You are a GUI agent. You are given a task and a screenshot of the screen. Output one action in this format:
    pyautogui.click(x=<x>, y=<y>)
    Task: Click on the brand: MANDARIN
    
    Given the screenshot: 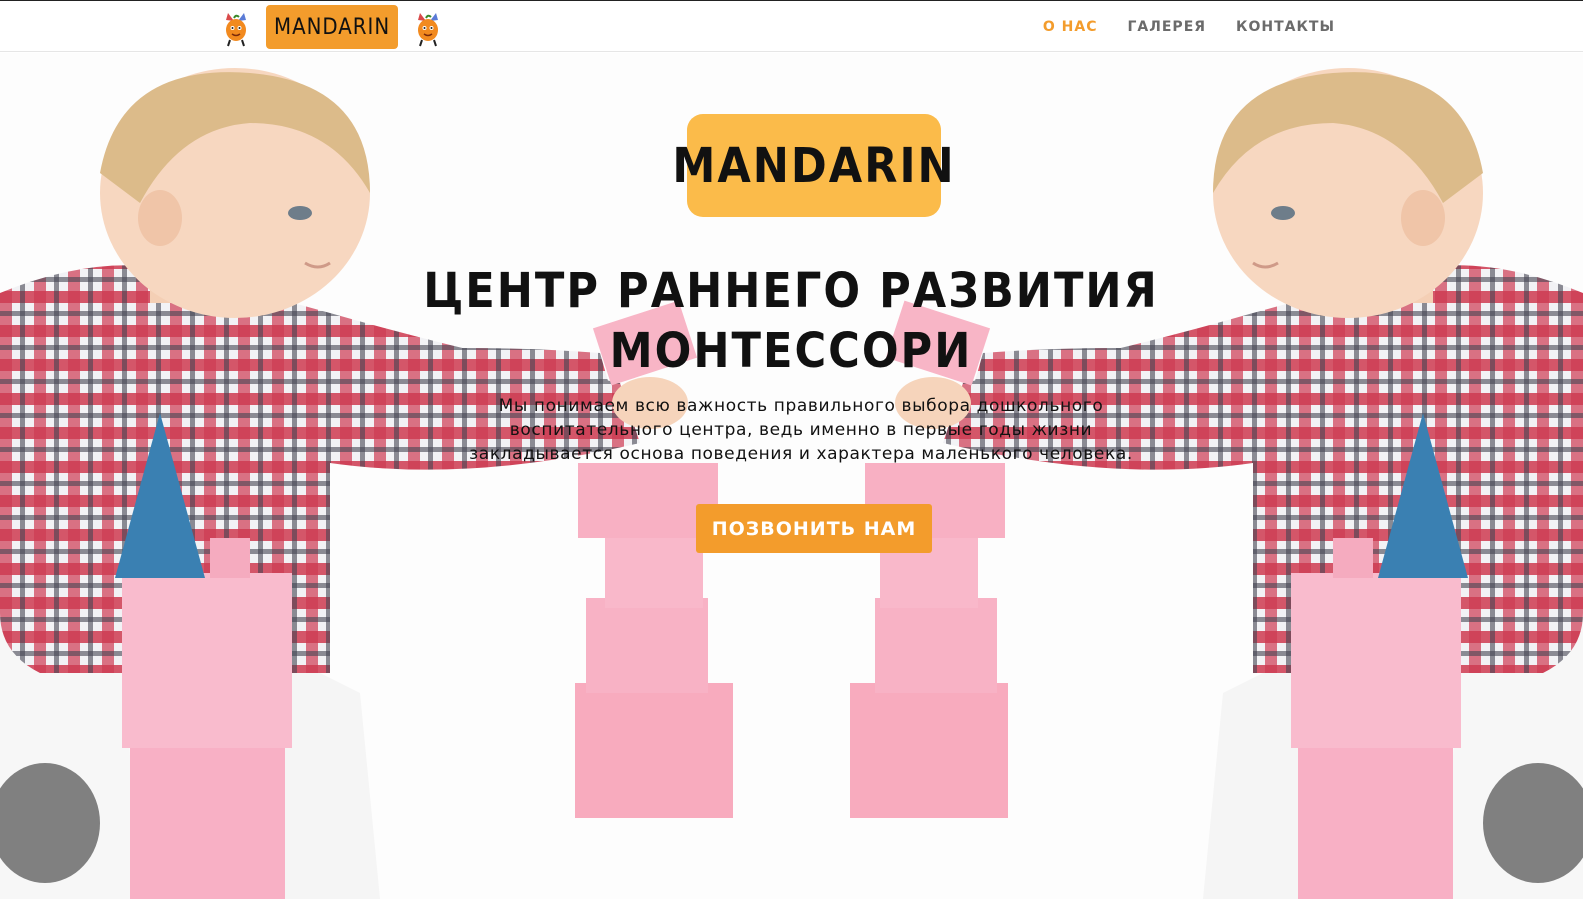 What is the action you would take?
    pyautogui.click(x=332, y=27)
    